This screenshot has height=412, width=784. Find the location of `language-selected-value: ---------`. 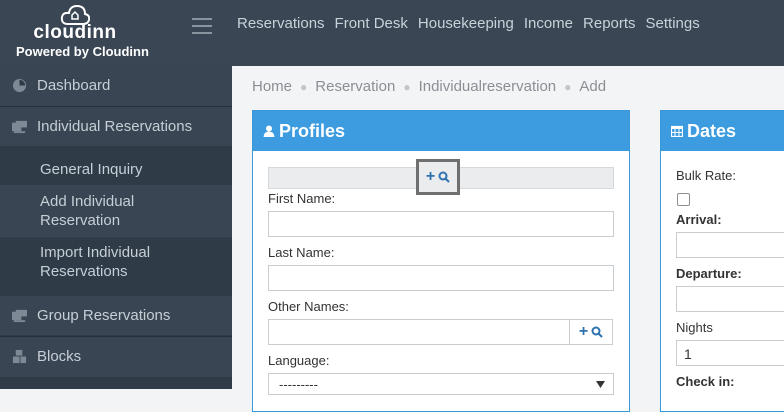

language-selected-value: --------- is located at coordinates (298, 384).